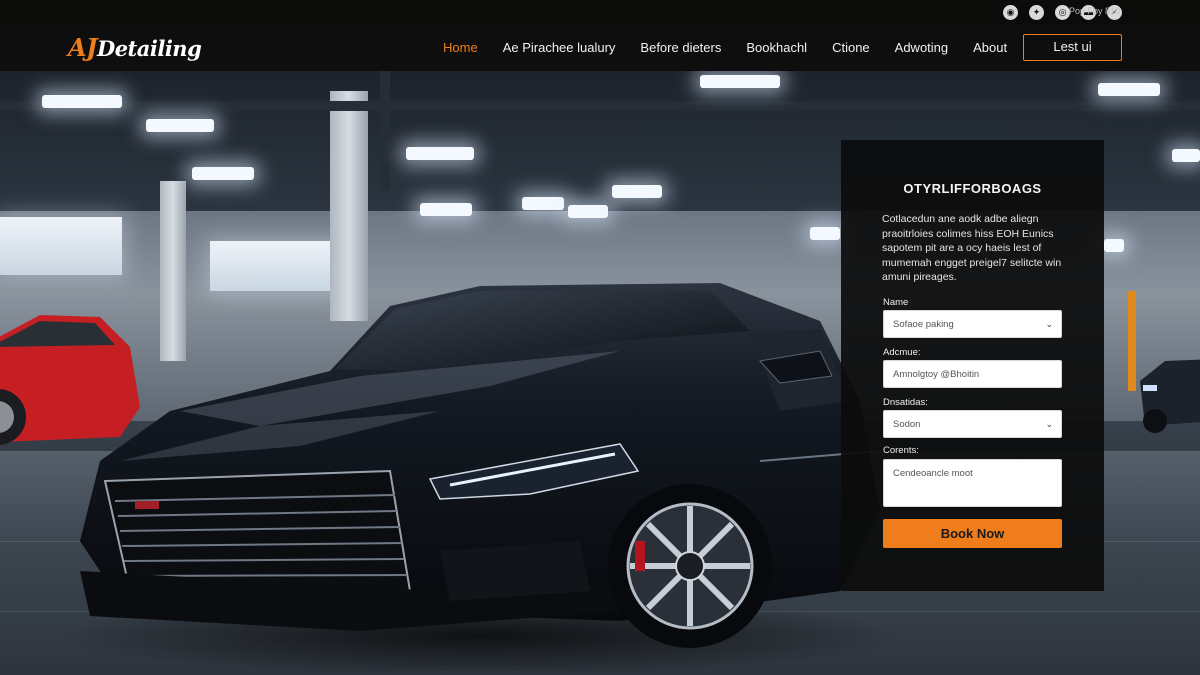 The image size is (1200, 675). What do you see at coordinates (1170, 396) in the screenshot?
I see `parked-car-image` at bounding box center [1170, 396].